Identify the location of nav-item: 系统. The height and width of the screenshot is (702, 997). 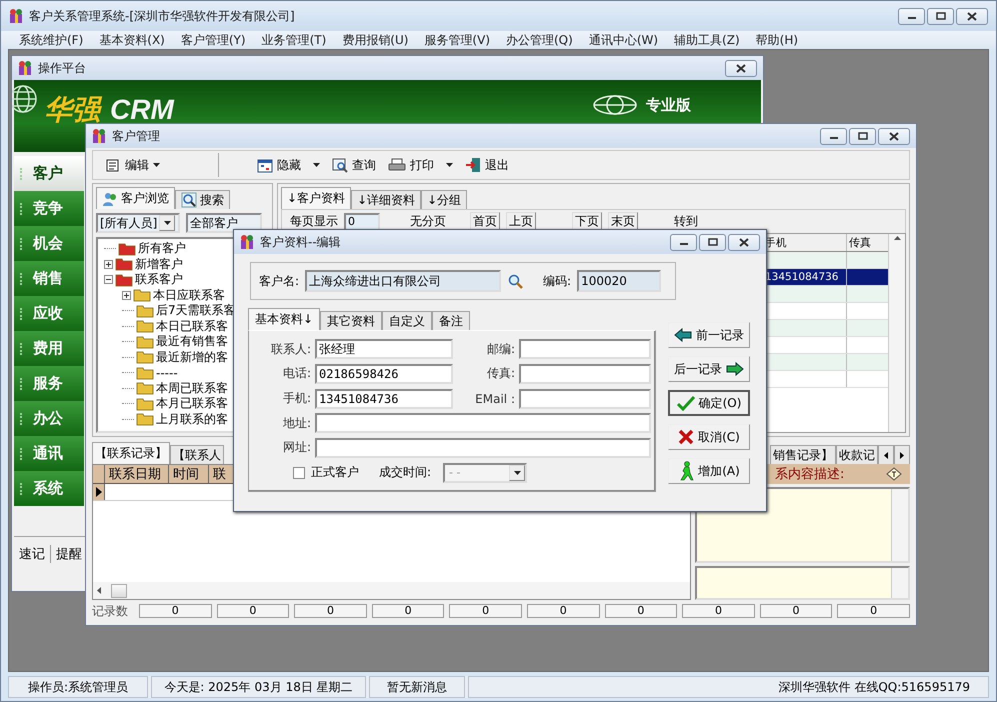
(49, 488).